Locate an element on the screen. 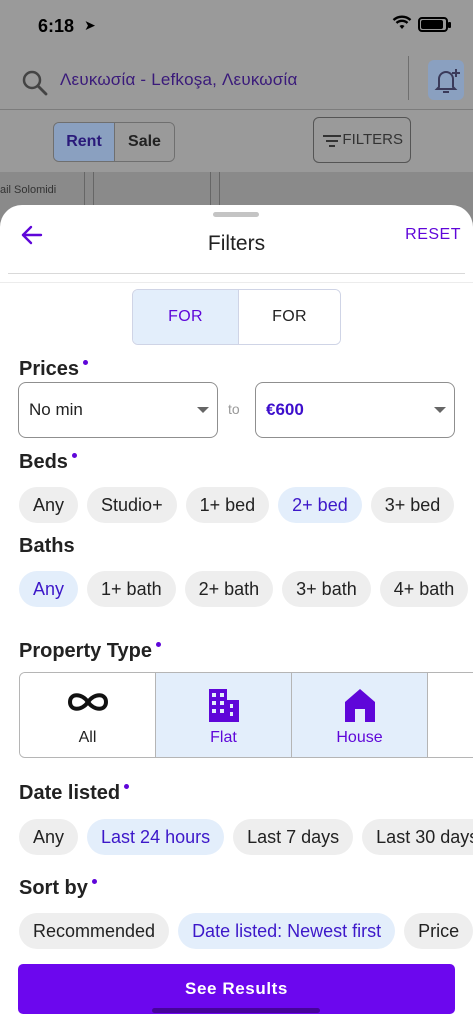 The height and width of the screenshot is (1024, 473). search-icon is located at coordinates (35, 83).